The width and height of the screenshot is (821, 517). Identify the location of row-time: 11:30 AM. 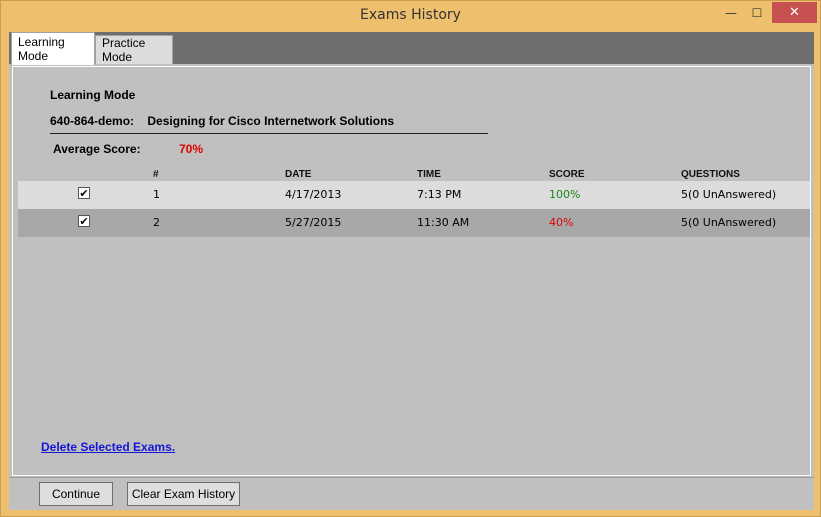
(443, 222).